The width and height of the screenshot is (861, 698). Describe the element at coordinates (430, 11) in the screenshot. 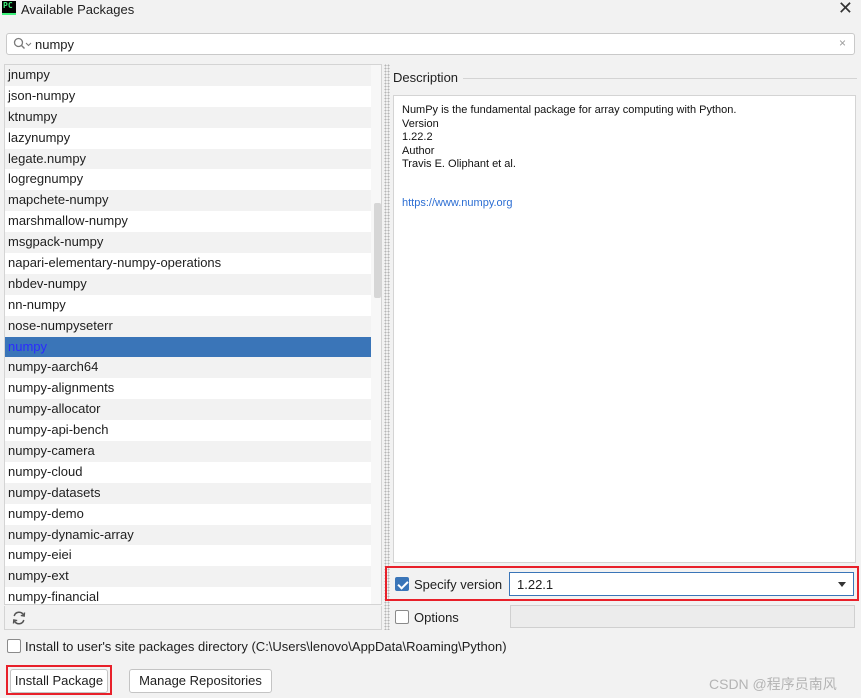

I see `title-bar: PC Available Packages ✕` at that location.